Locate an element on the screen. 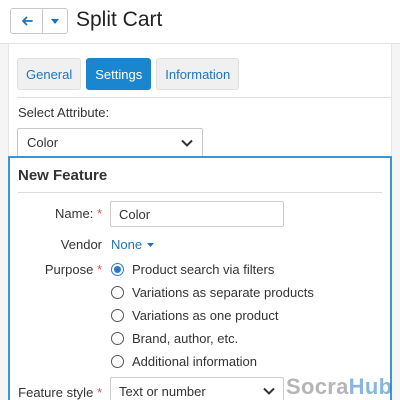 This screenshot has width=400, height=400. panel-title: New Feature is located at coordinates (63, 175).